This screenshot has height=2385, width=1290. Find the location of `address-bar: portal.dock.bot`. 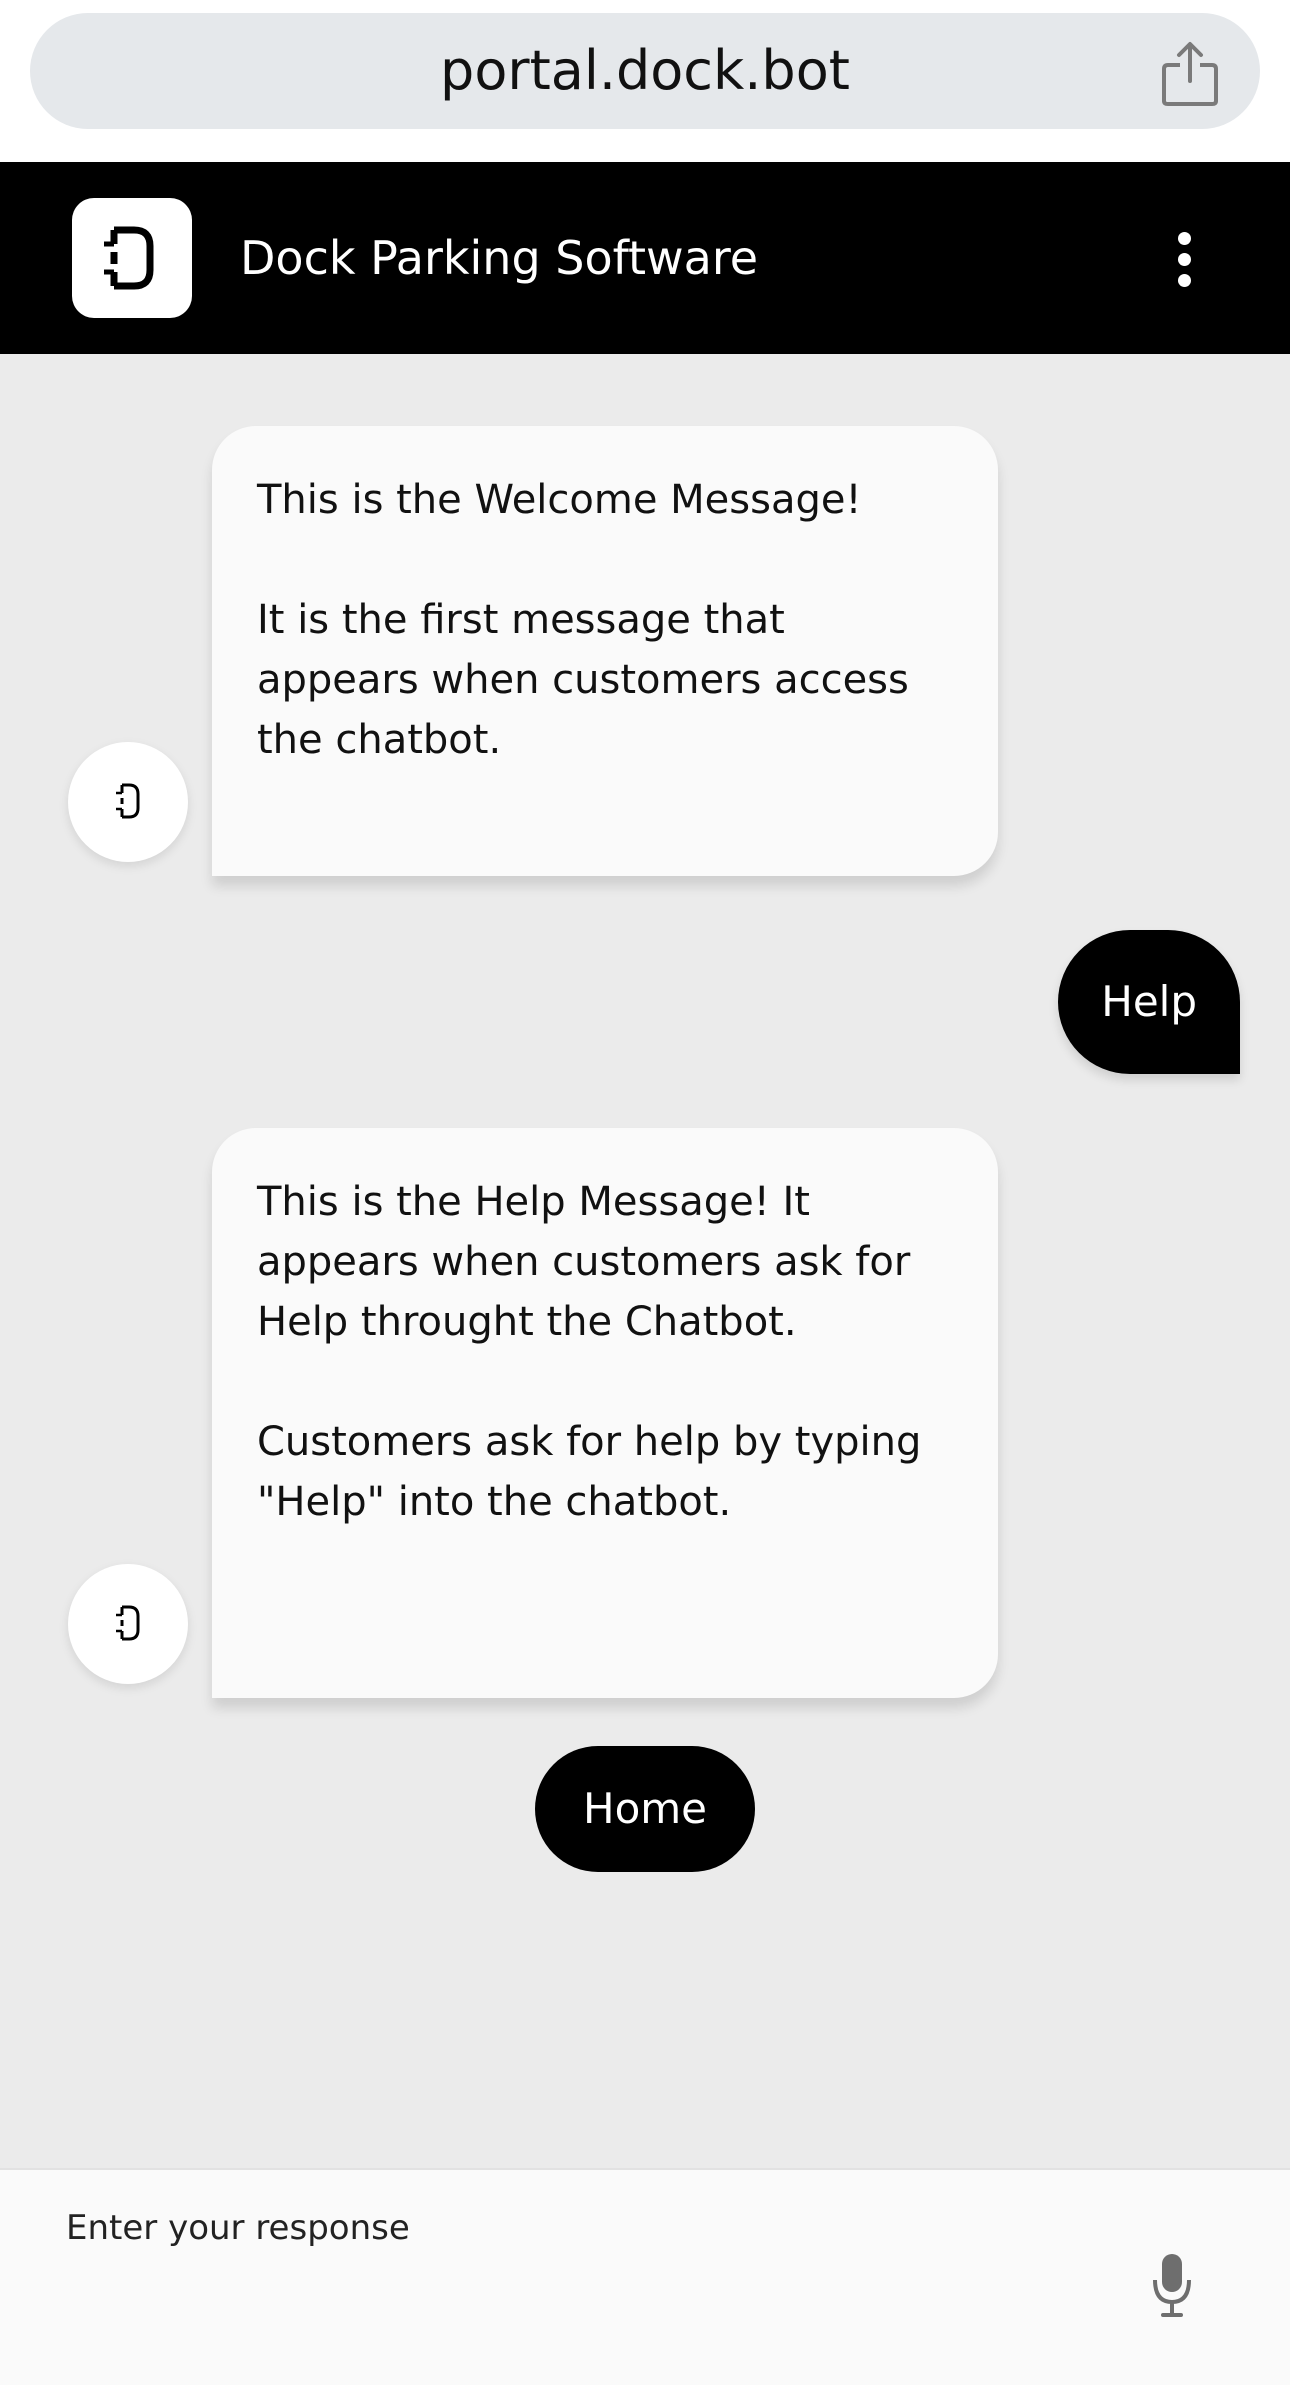

address-bar: portal.dock.bot is located at coordinates (645, 71).